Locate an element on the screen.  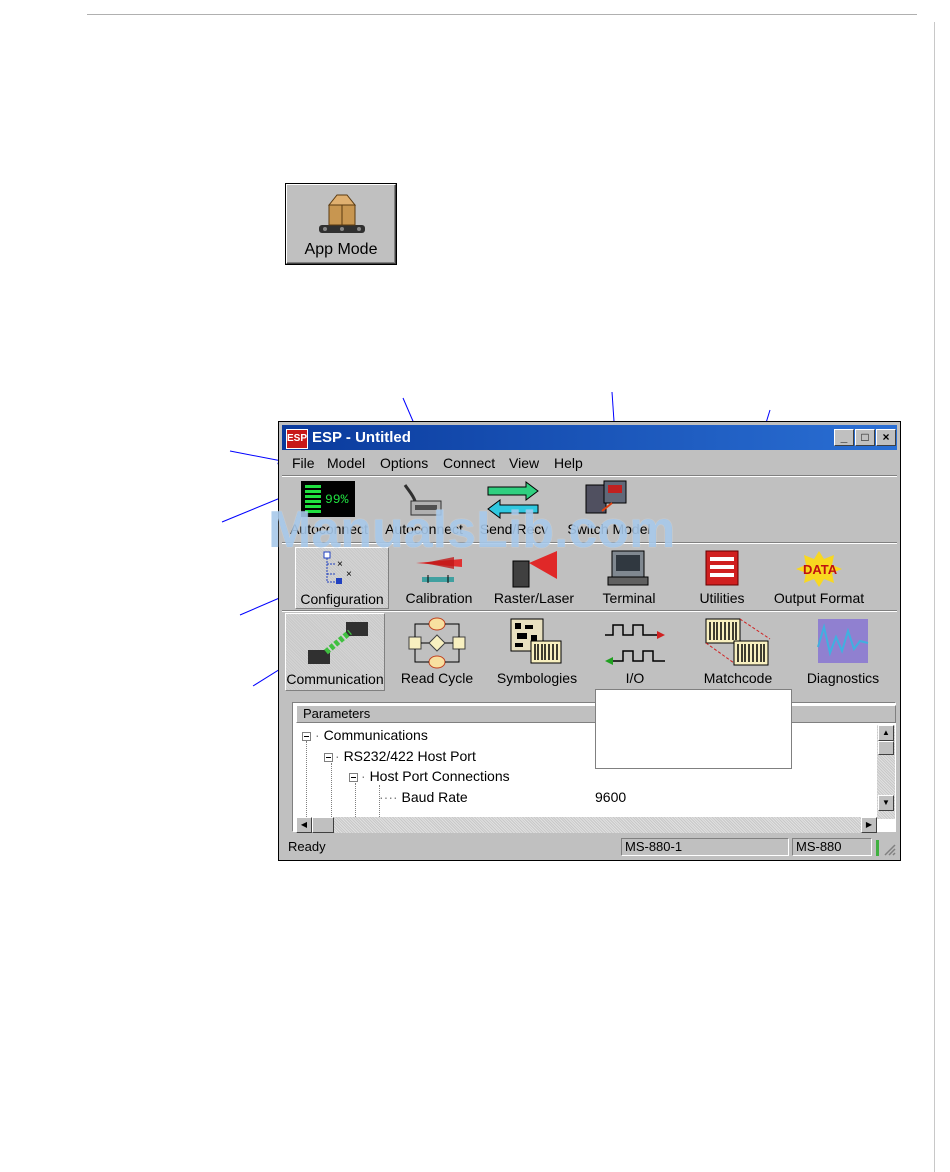
esp-app-icon: ESP is located at coordinates (297, 439).